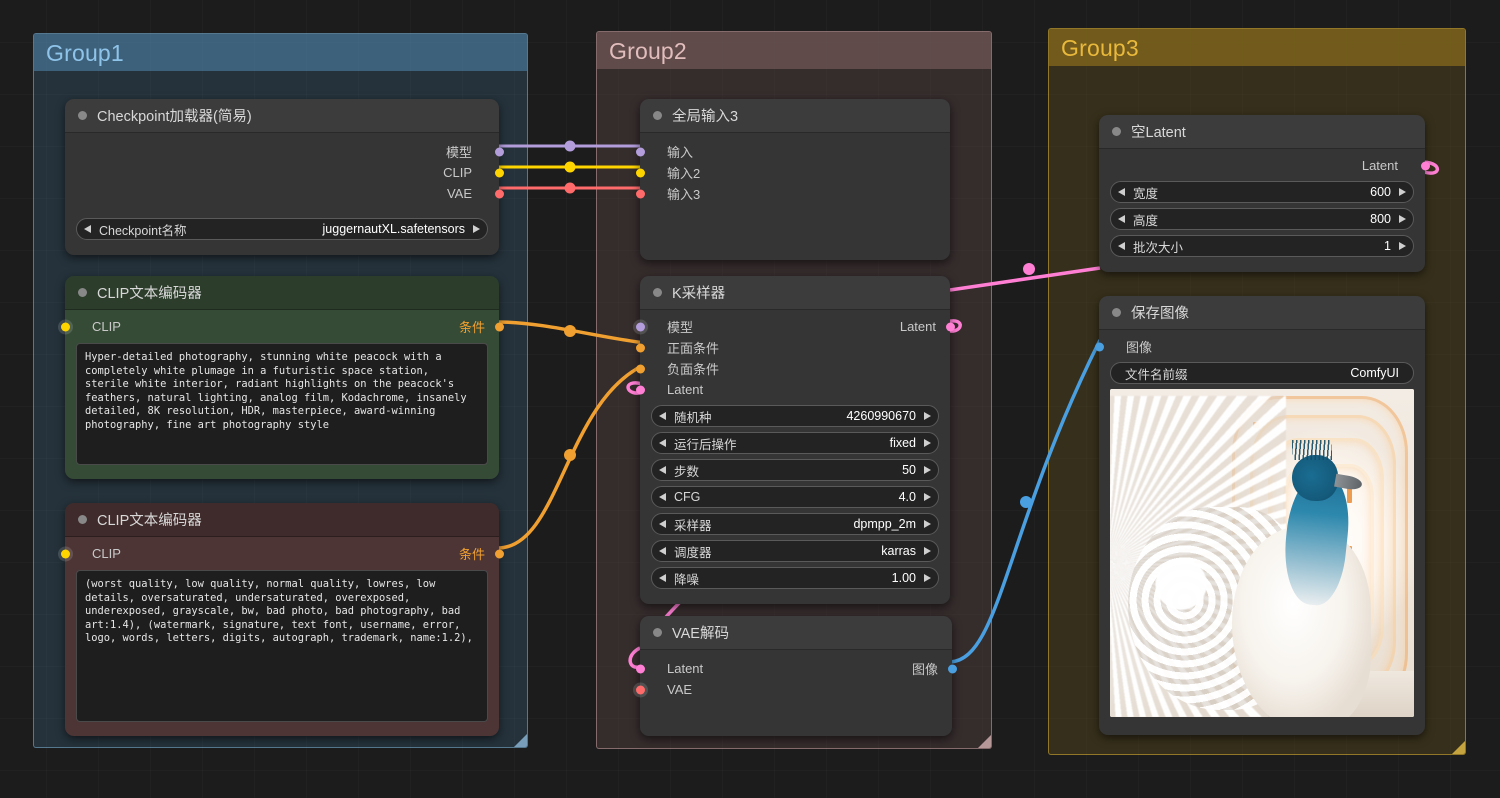  What do you see at coordinates (792, 172) in the screenshot?
I see `input-port-2: 输入2` at bounding box center [792, 172].